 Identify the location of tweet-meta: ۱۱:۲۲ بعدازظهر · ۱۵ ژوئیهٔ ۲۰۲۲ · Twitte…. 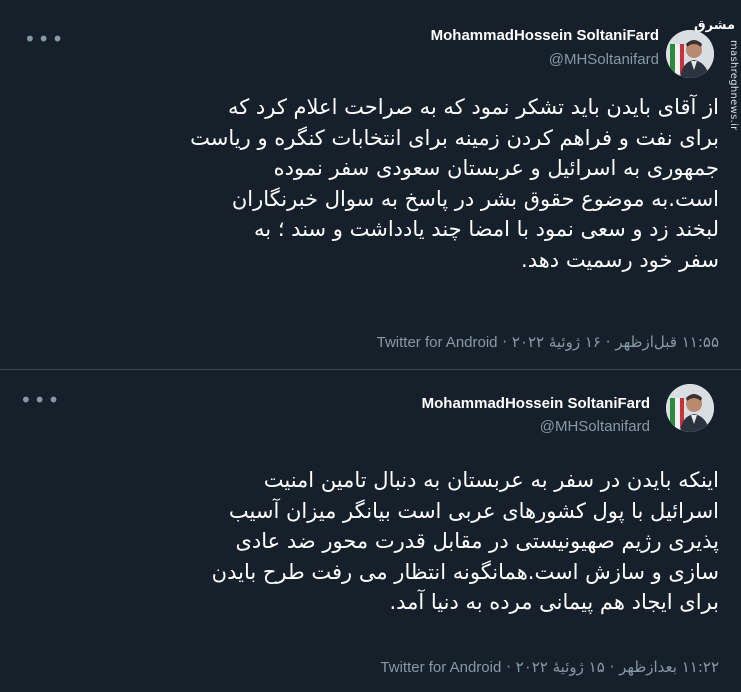
(549, 667).